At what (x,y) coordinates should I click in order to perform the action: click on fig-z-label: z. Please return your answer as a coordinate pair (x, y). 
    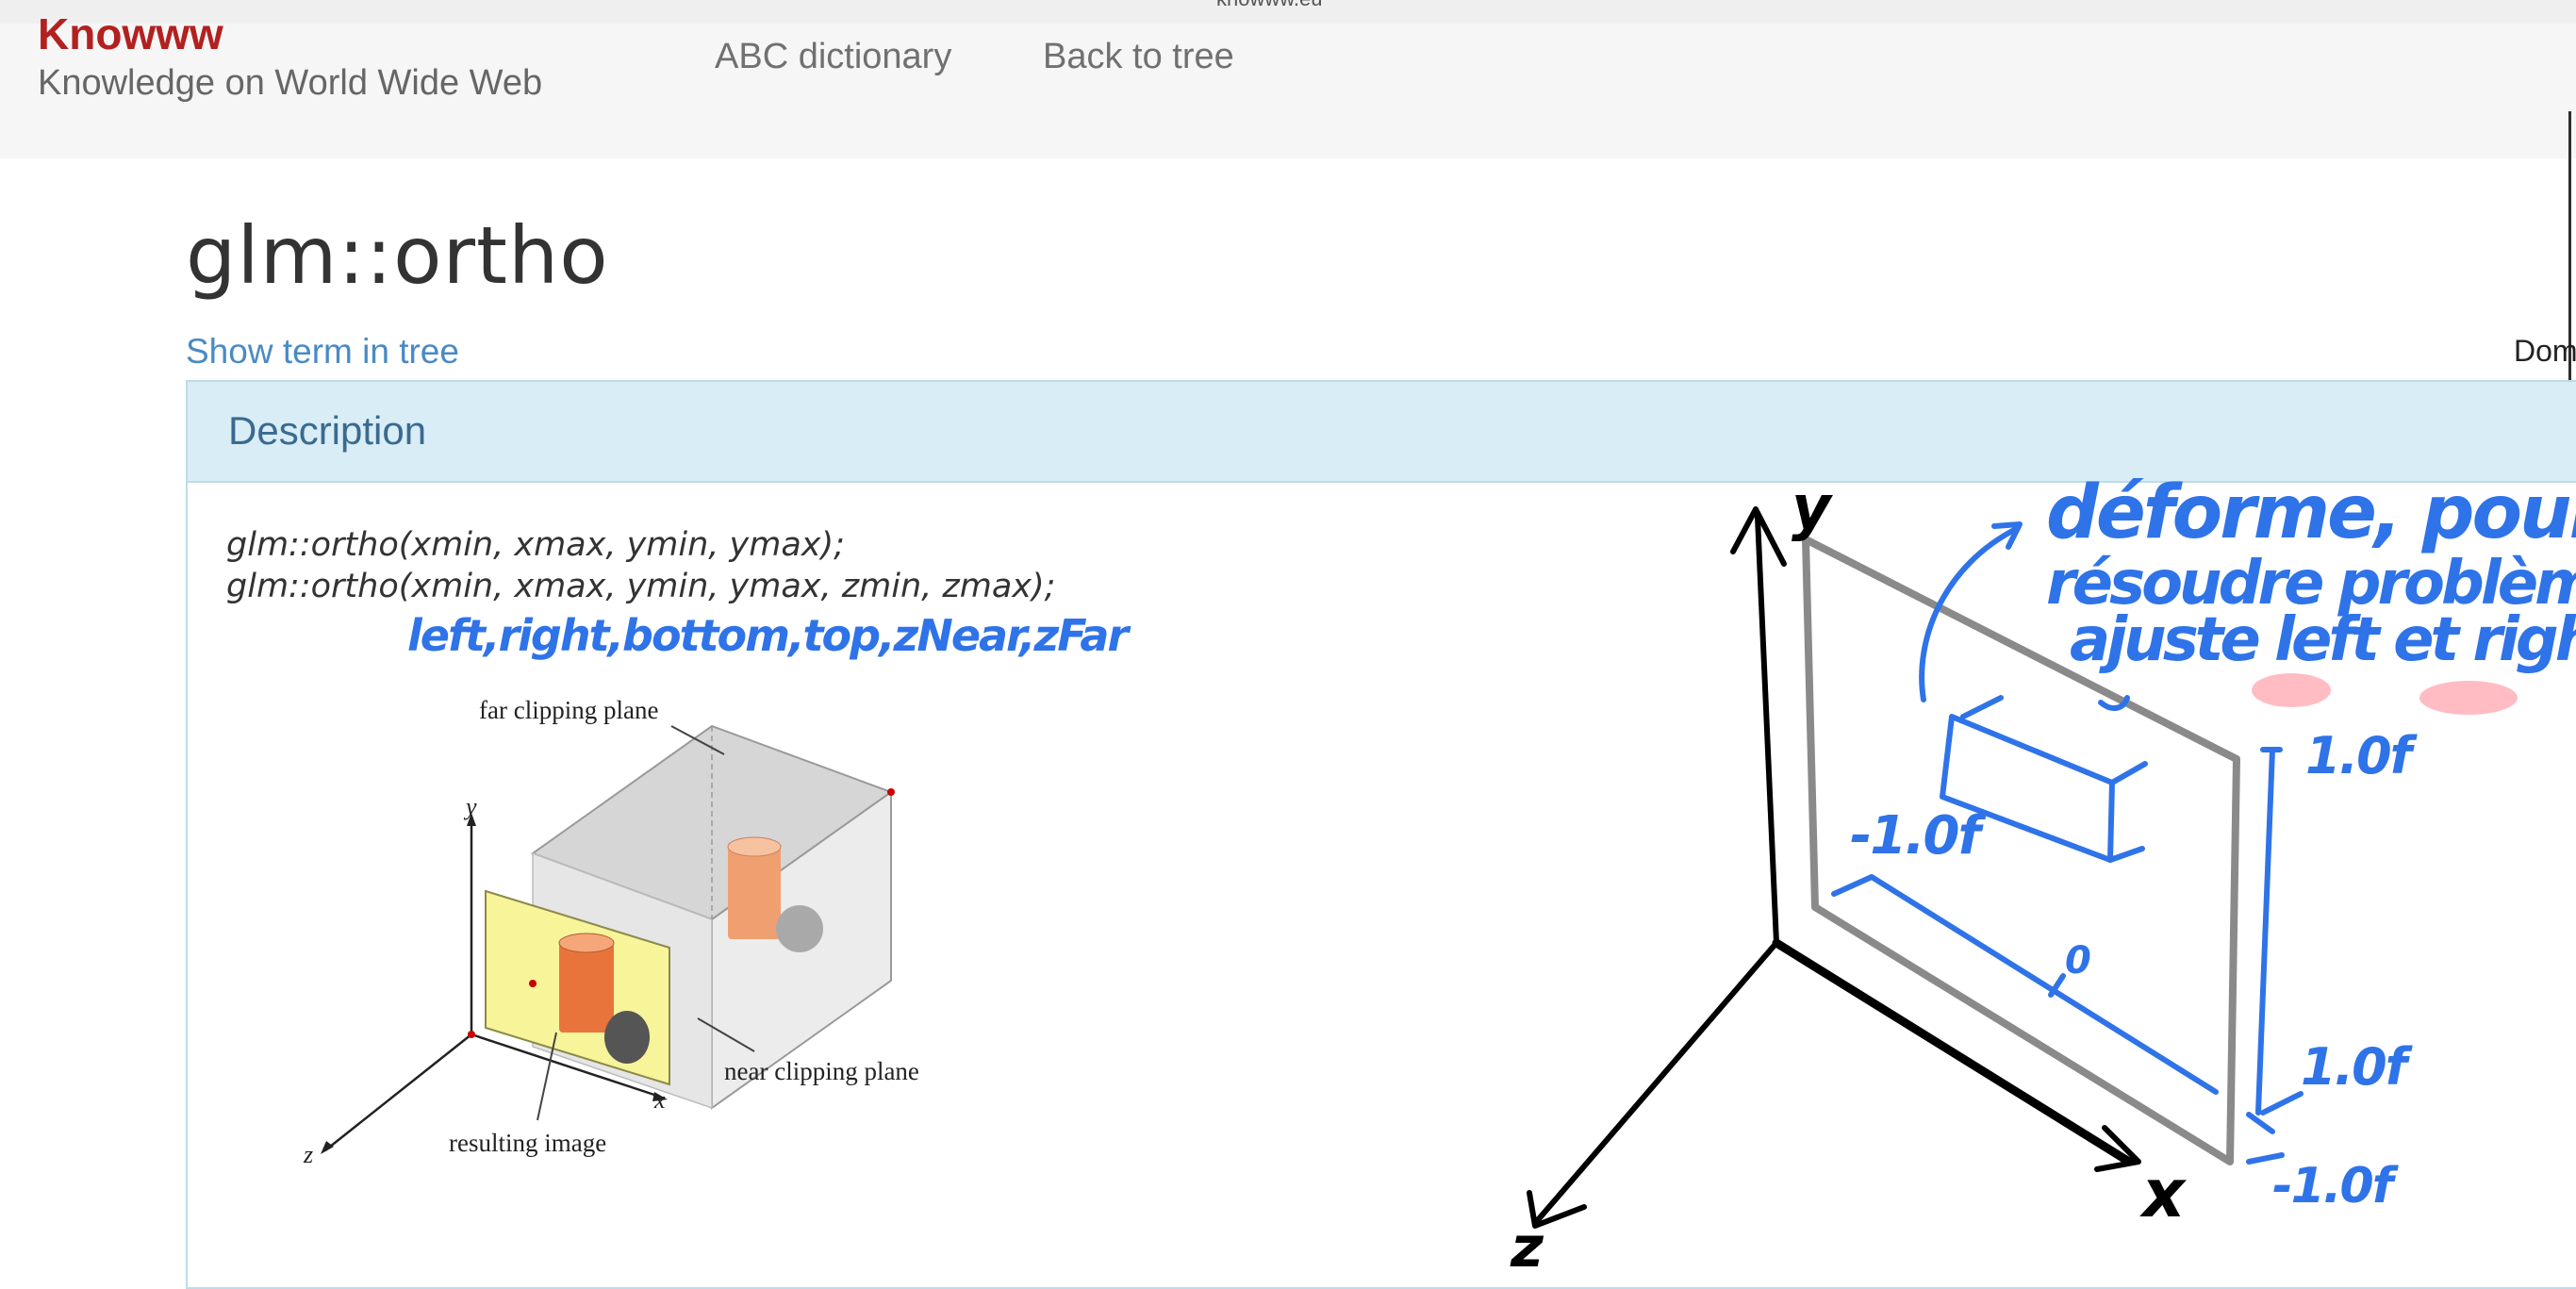
    Looking at the image, I should click on (308, 1154).